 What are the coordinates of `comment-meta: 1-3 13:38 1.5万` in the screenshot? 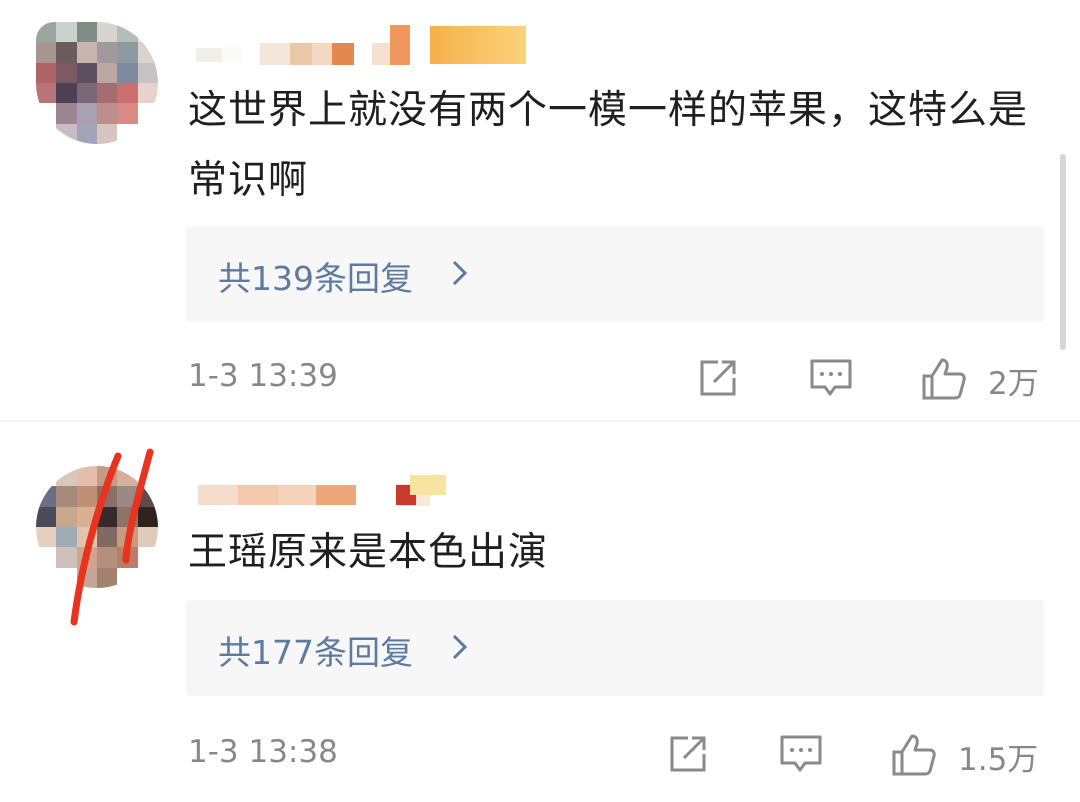 It's located at (540, 753).